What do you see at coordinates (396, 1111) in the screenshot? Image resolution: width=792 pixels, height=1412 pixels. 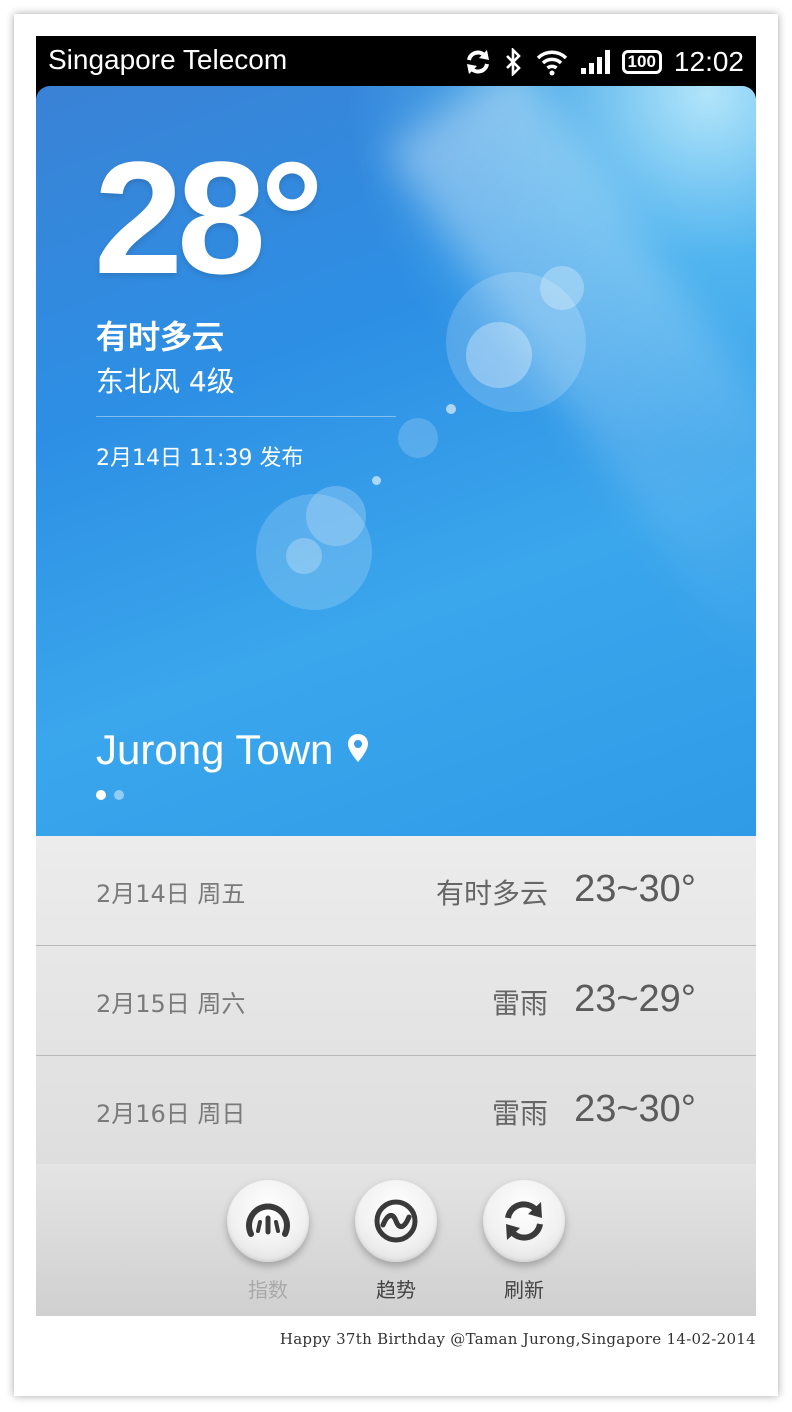 I see `forecast-row: 2月16日 周日 雷雨 23~30°` at bounding box center [396, 1111].